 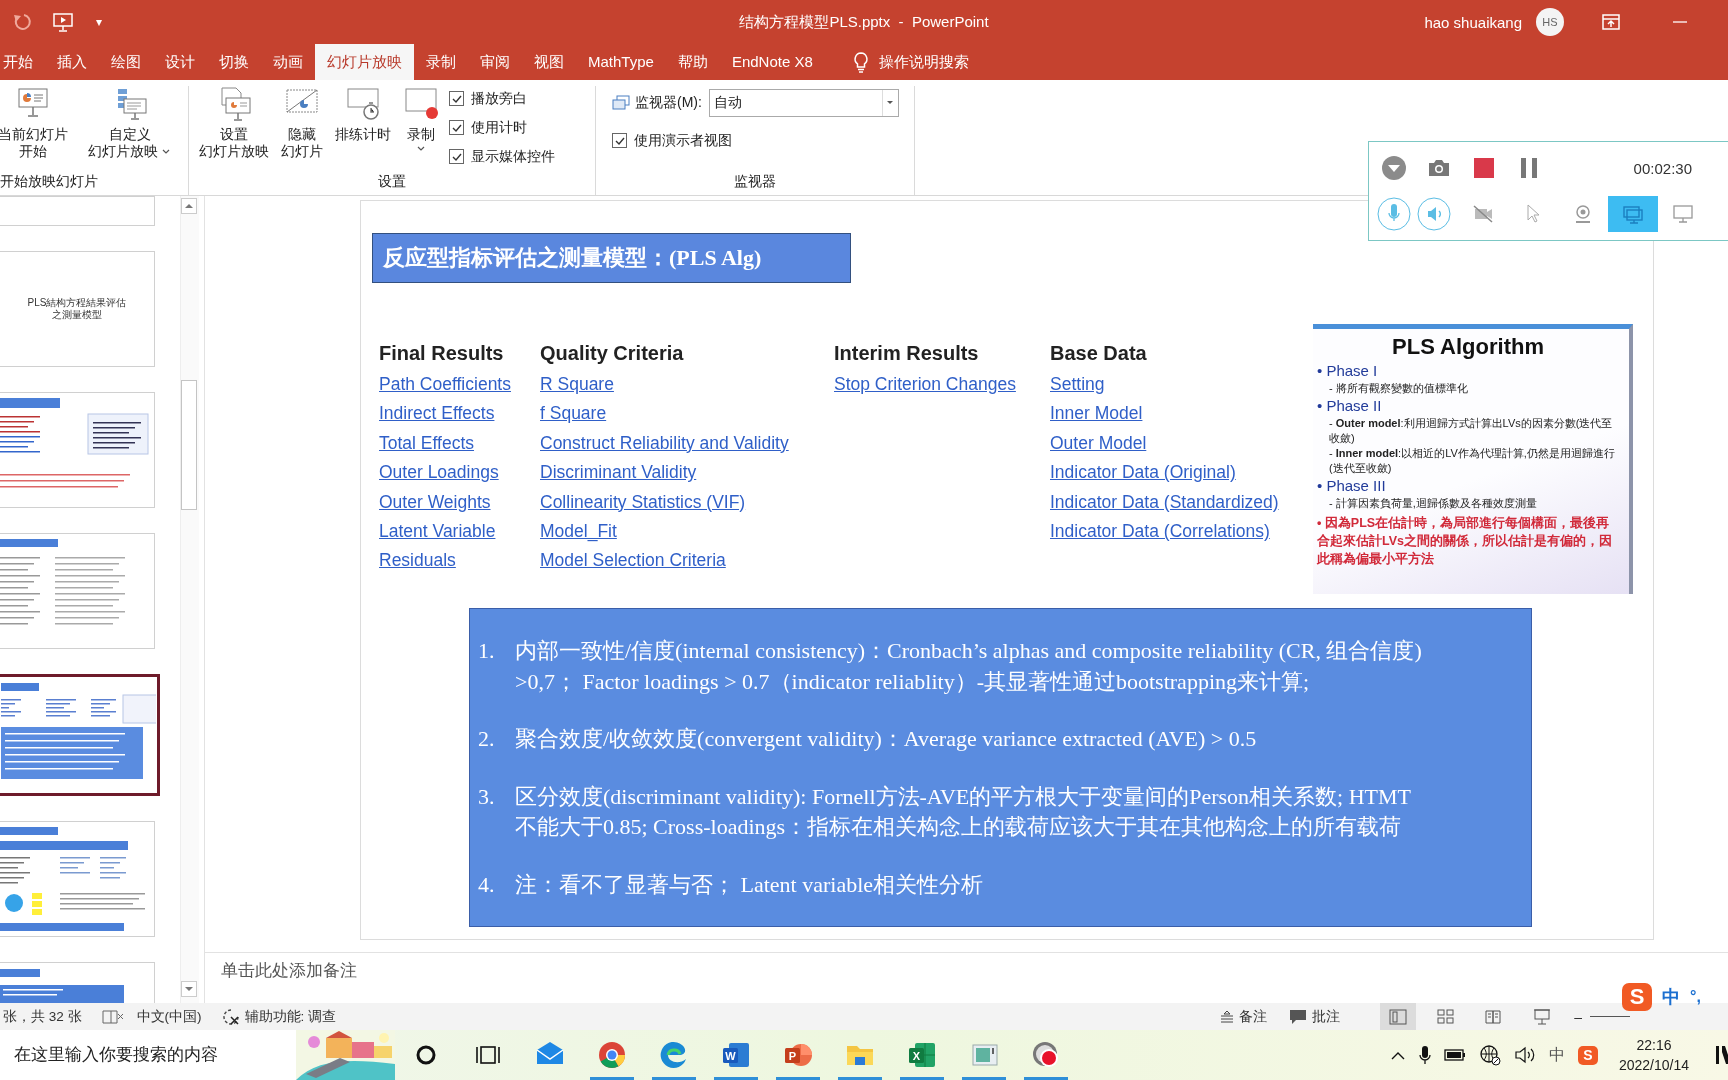 I want to click on volume-icon, so click(x=1524, y=1055).